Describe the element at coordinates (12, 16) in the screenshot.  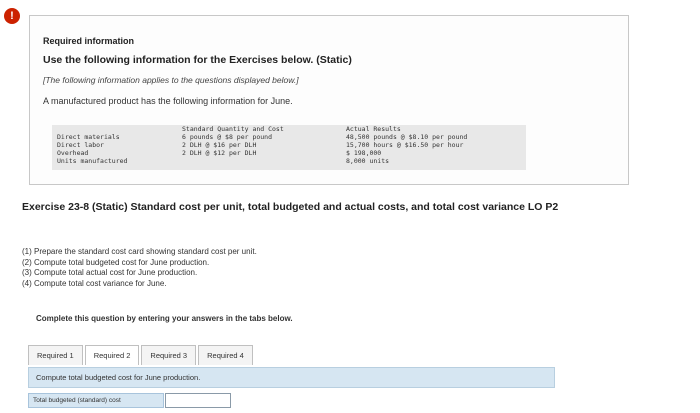
I see `alert-icon: !` at that location.